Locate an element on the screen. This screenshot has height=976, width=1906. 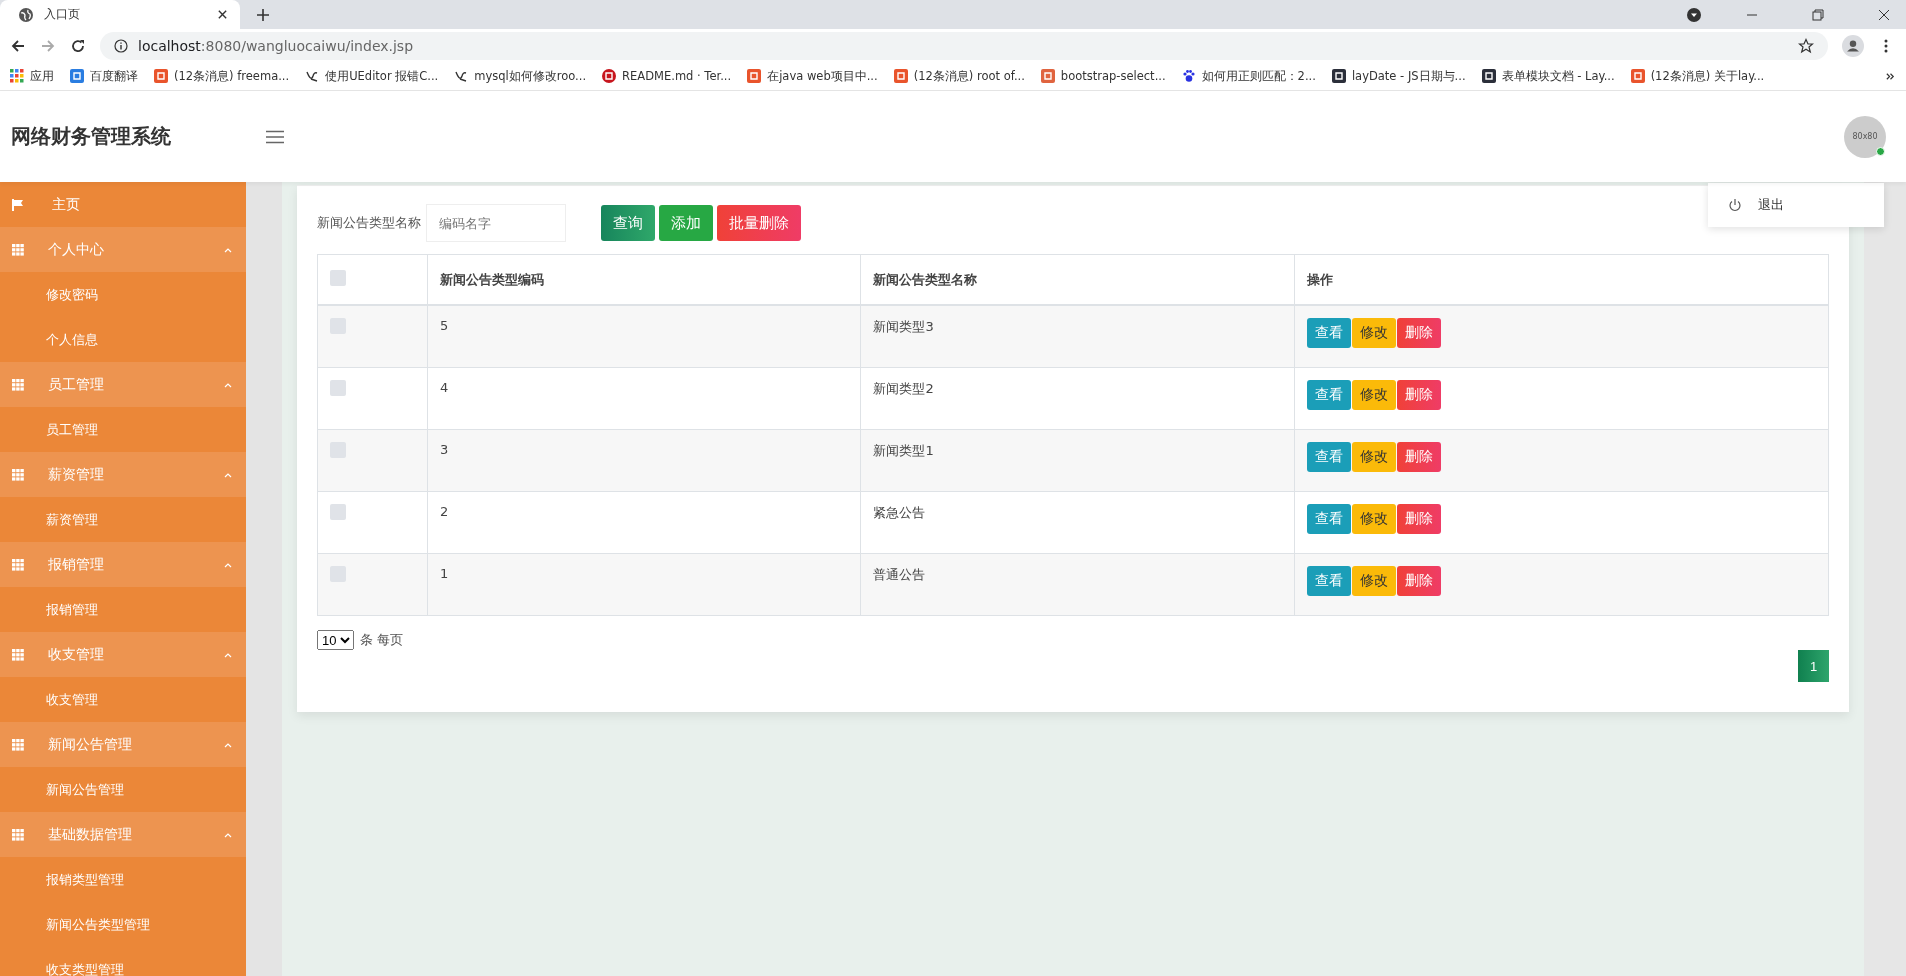
sidebar-label: 主页 is located at coordinates (66, 204).